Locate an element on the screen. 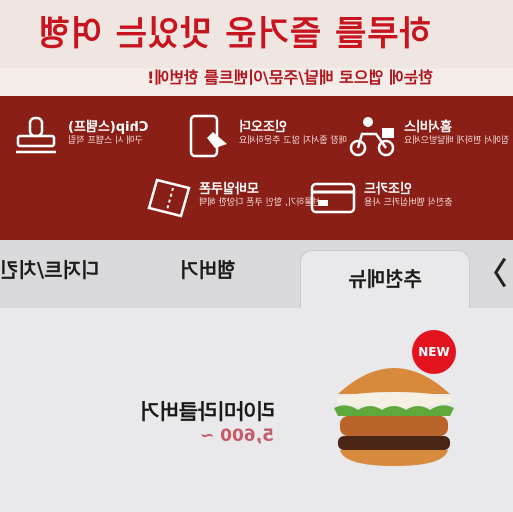 The height and width of the screenshot is (512, 513). service-stamp: Chip(스탬프) 구매 시 스탬프 적립 is located at coordinates (84, 138).